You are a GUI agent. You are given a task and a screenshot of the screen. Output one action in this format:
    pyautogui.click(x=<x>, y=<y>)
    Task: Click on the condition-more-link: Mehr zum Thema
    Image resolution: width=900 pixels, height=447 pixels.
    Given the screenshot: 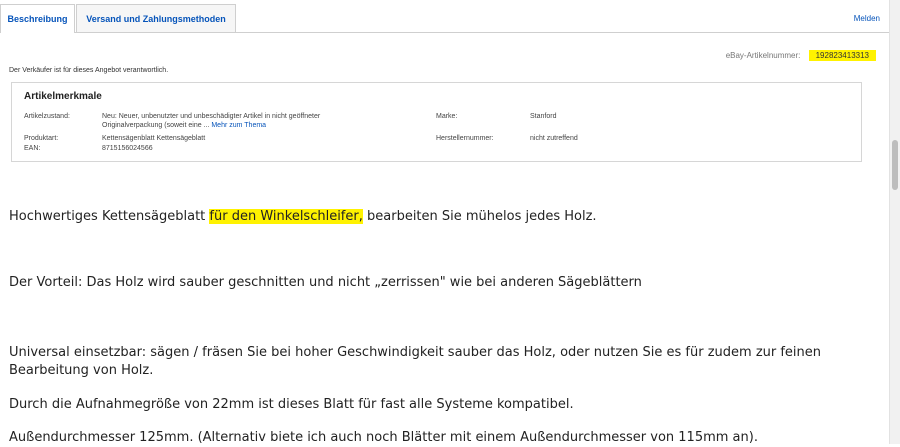 What is the action you would take?
    pyautogui.click(x=238, y=125)
    